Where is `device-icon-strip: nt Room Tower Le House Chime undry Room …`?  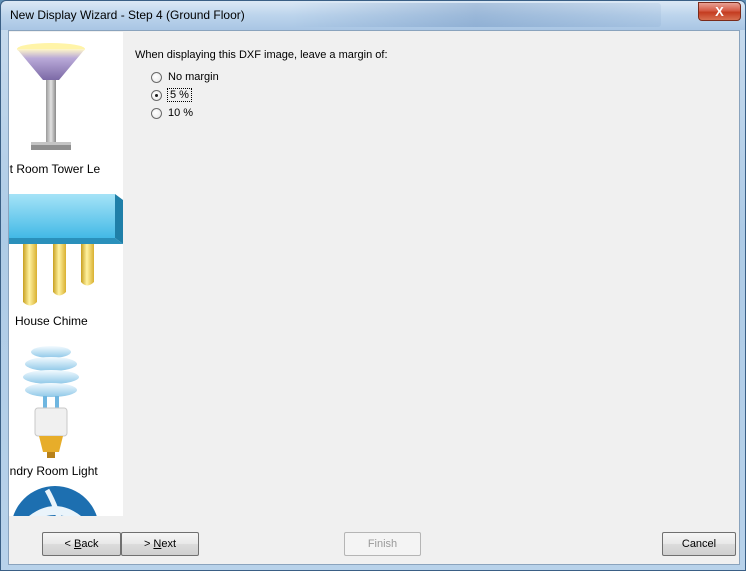
device-icon-strip: nt Room Tower Le House Chime undry Room … is located at coordinates (66, 274).